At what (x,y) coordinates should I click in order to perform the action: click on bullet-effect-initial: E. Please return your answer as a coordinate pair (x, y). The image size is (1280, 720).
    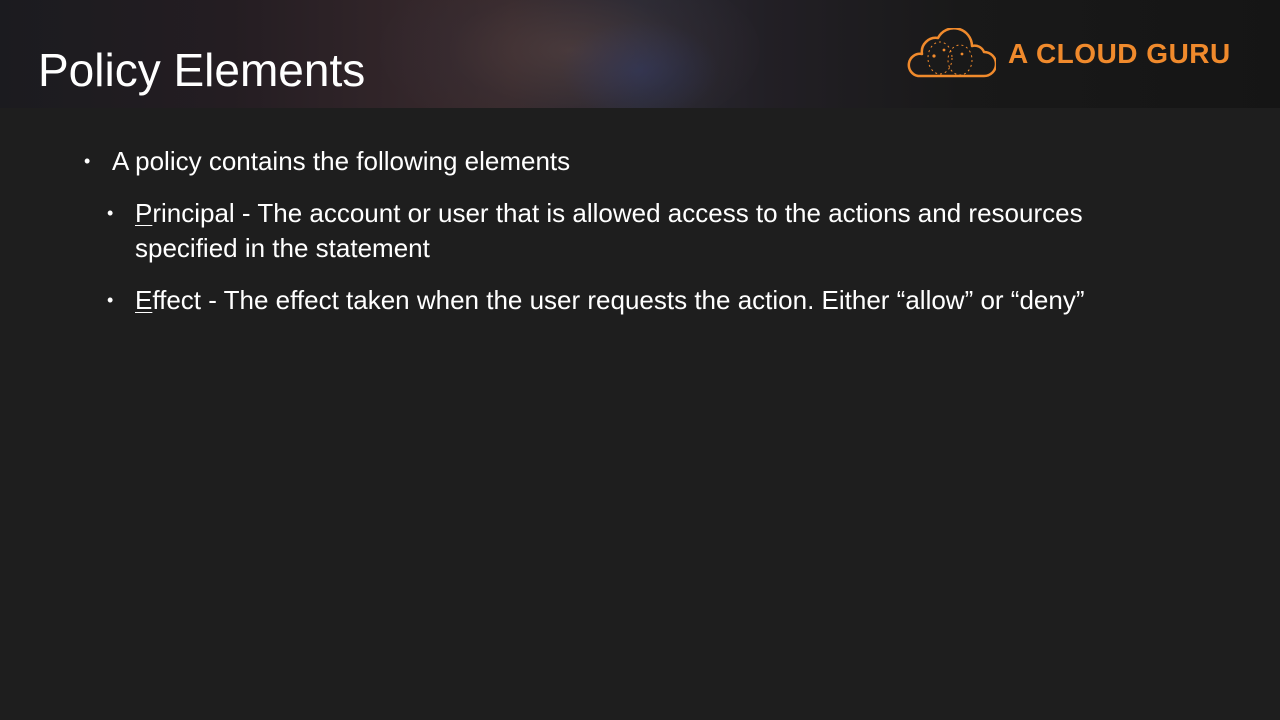
    Looking at the image, I should click on (144, 300).